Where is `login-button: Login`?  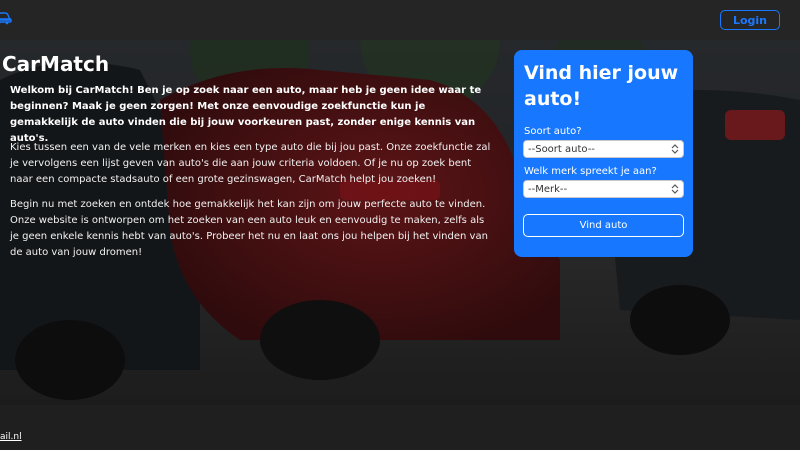 login-button: Login is located at coordinates (750, 20).